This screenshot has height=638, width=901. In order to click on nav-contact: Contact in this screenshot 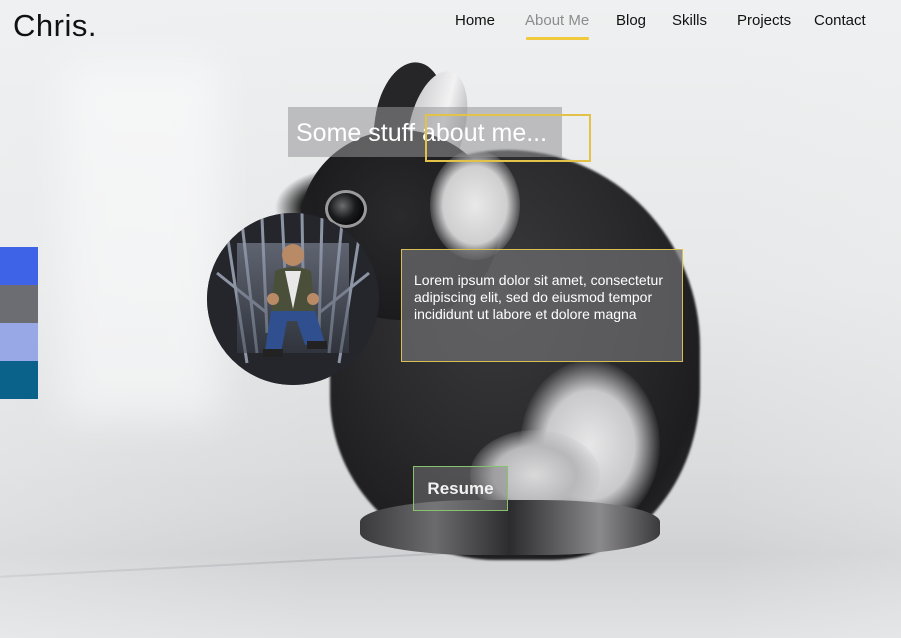, I will do `click(840, 20)`.